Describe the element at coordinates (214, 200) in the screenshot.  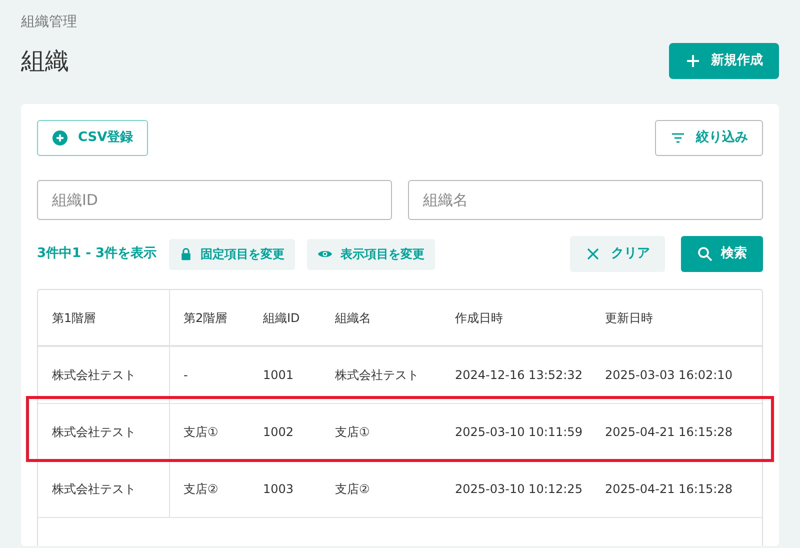
I see `search-field: 組織ID` at that location.